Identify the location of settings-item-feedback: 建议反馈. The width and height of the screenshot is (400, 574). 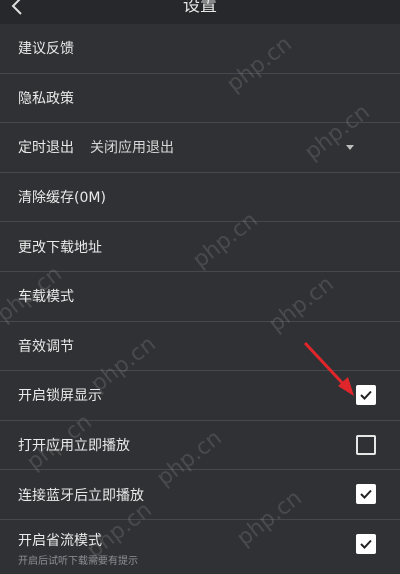
(200, 49).